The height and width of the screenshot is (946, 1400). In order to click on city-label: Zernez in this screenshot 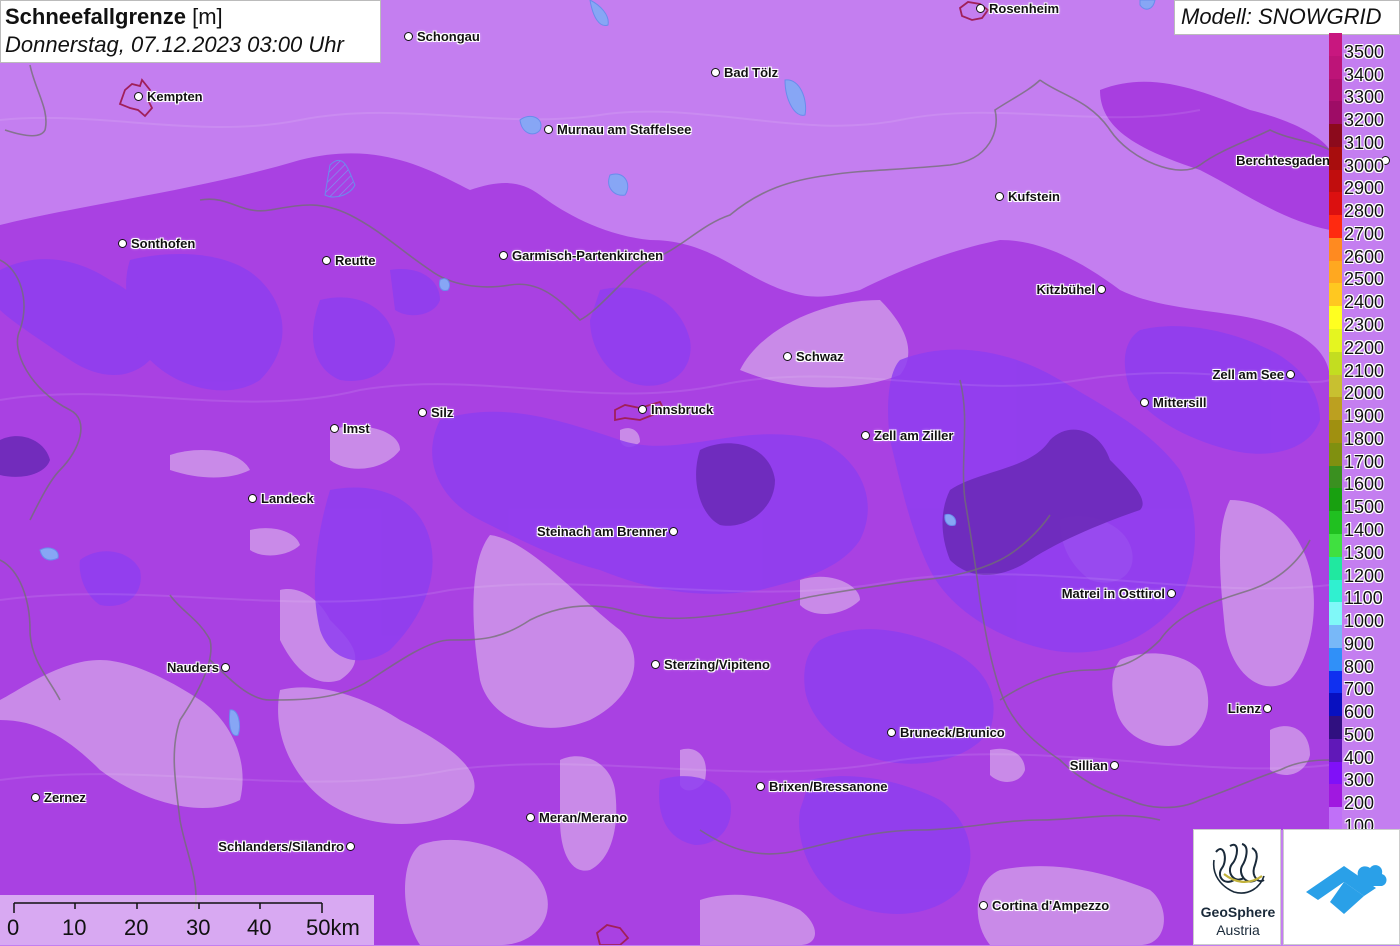, I will do `click(65, 797)`.